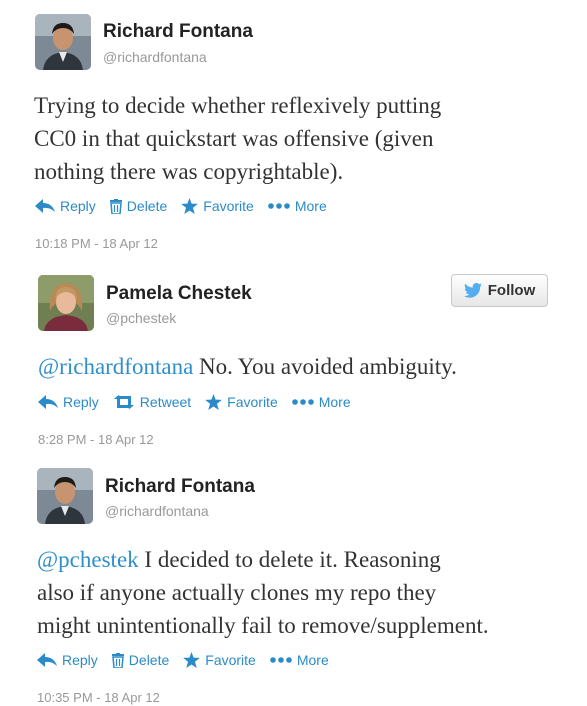 This screenshot has width=587, height=706. I want to click on author-handle: @pchestek, so click(141, 318).